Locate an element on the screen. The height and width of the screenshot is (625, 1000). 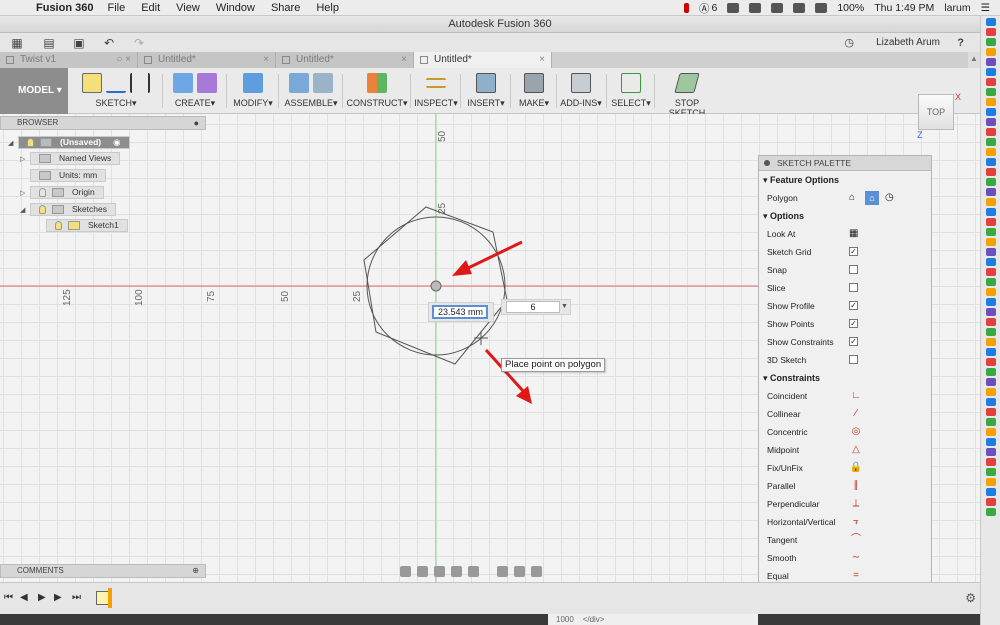
option-row-show-profile: Show Profile ✓ is located at coordinates (845, 306).